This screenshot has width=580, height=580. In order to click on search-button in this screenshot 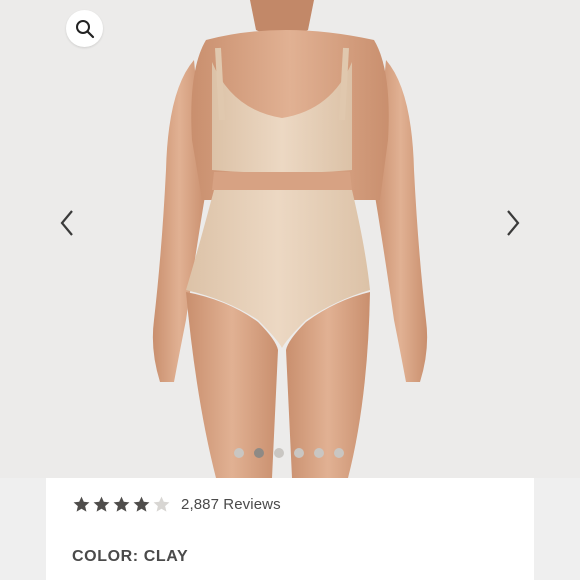, I will do `click(84, 28)`.